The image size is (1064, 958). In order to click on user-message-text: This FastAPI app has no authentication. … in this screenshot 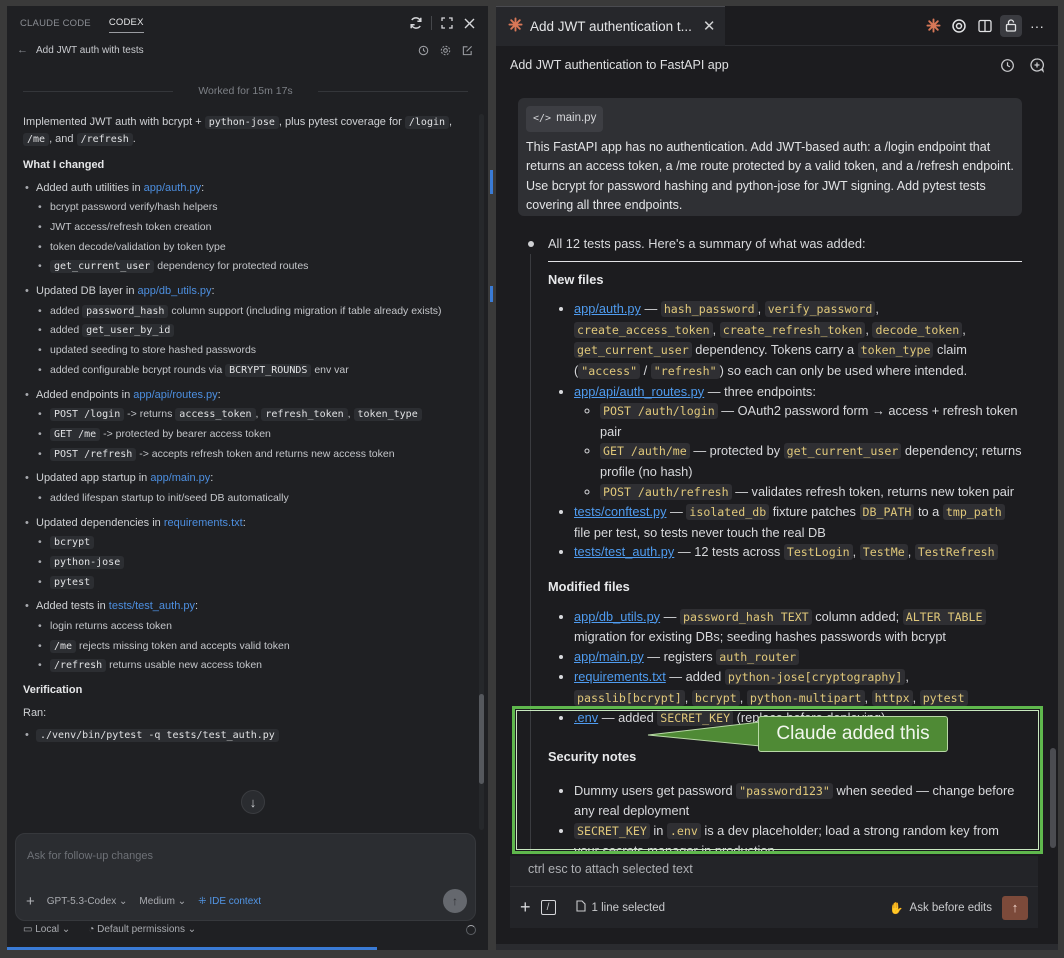, I will do `click(770, 176)`.